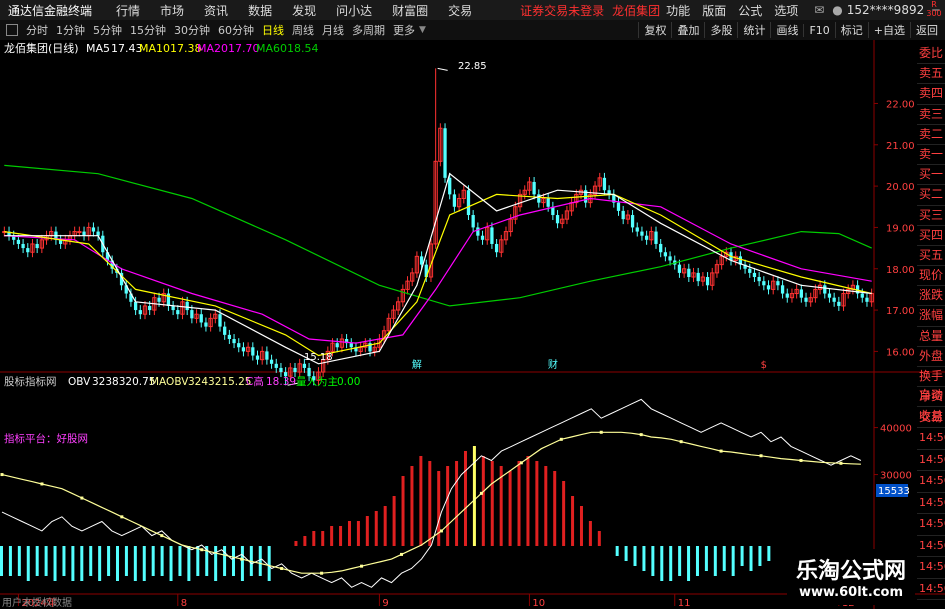  Describe the element at coordinates (931, 94) in the screenshot. I see `side-label: 卖四` at that location.